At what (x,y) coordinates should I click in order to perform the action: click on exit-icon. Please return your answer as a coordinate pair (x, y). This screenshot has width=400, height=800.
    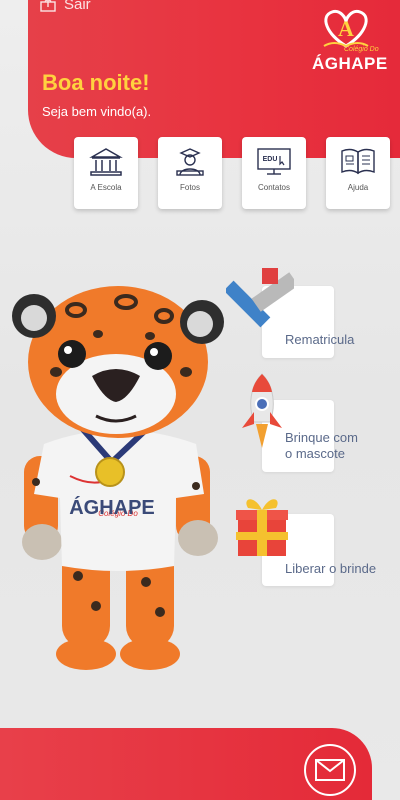
    Looking at the image, I should click on (48, 6).